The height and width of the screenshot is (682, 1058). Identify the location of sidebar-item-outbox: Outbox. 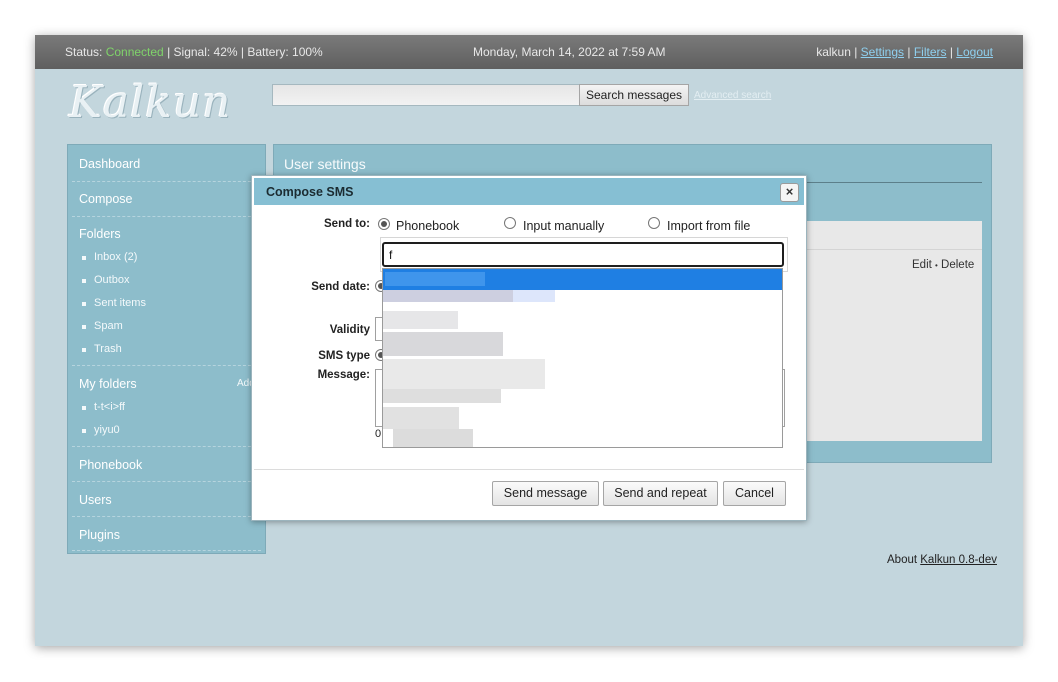
(105, 280).